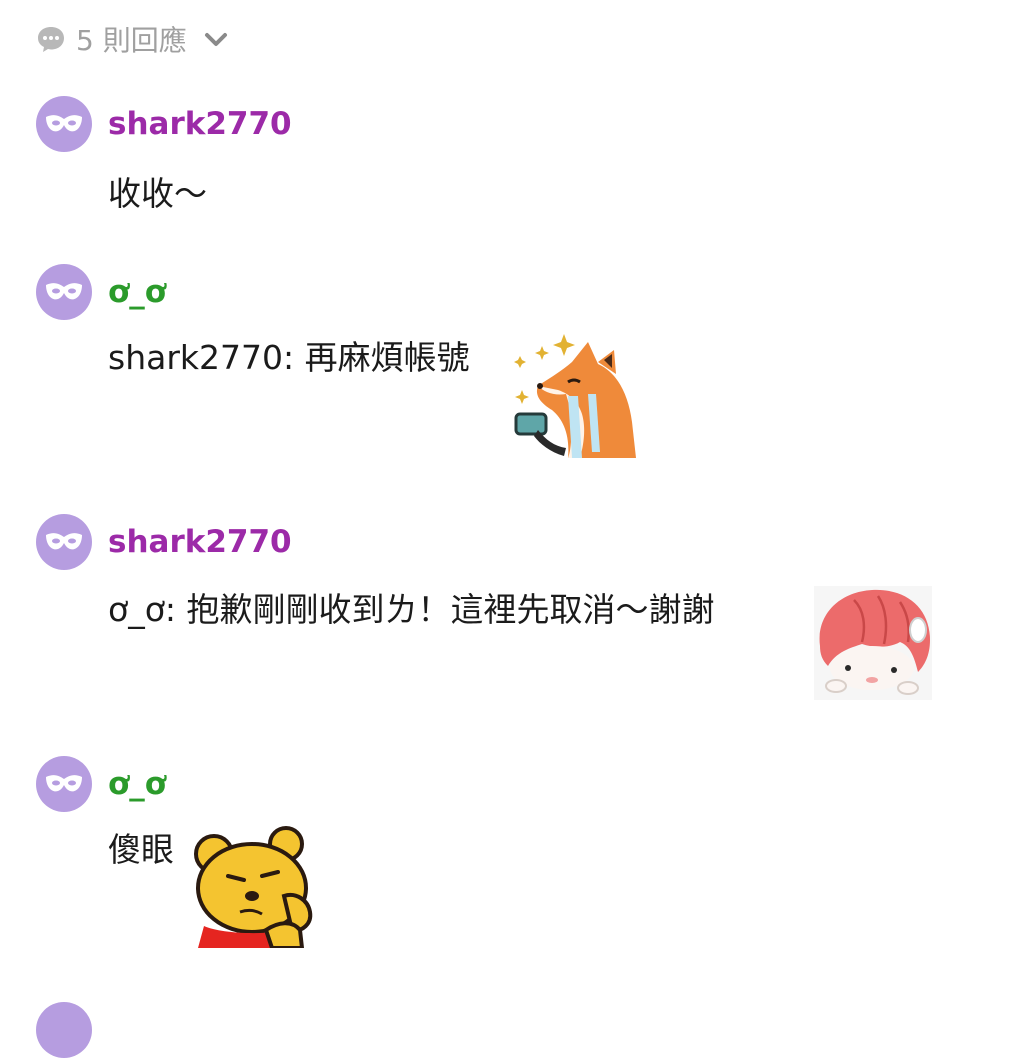  Describe the element at coordinates (216, 39) in the screenshot. I see `chevron-down-icon` at that location.